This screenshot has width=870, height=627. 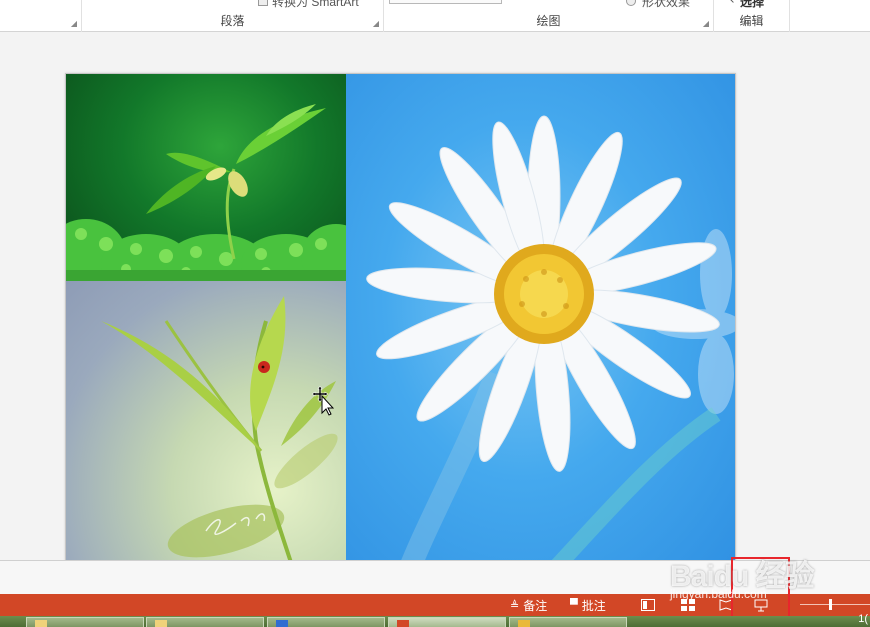 What do you see at coordinates (403, 623) in the screenshot?
I see `powerpoint-icon` at bounding box center [403, 623].